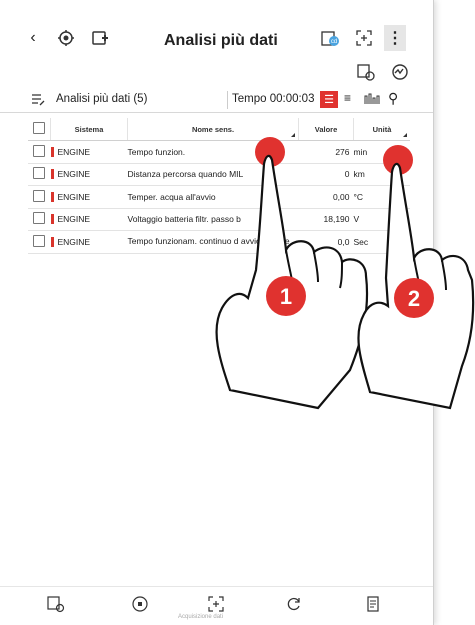 Image resolution: width=475 pixels, height=625 pixels. What do you see at coordinates (100, 38) in the screenshot?
I see `car-add-icon` at bounding box center [100, 38].